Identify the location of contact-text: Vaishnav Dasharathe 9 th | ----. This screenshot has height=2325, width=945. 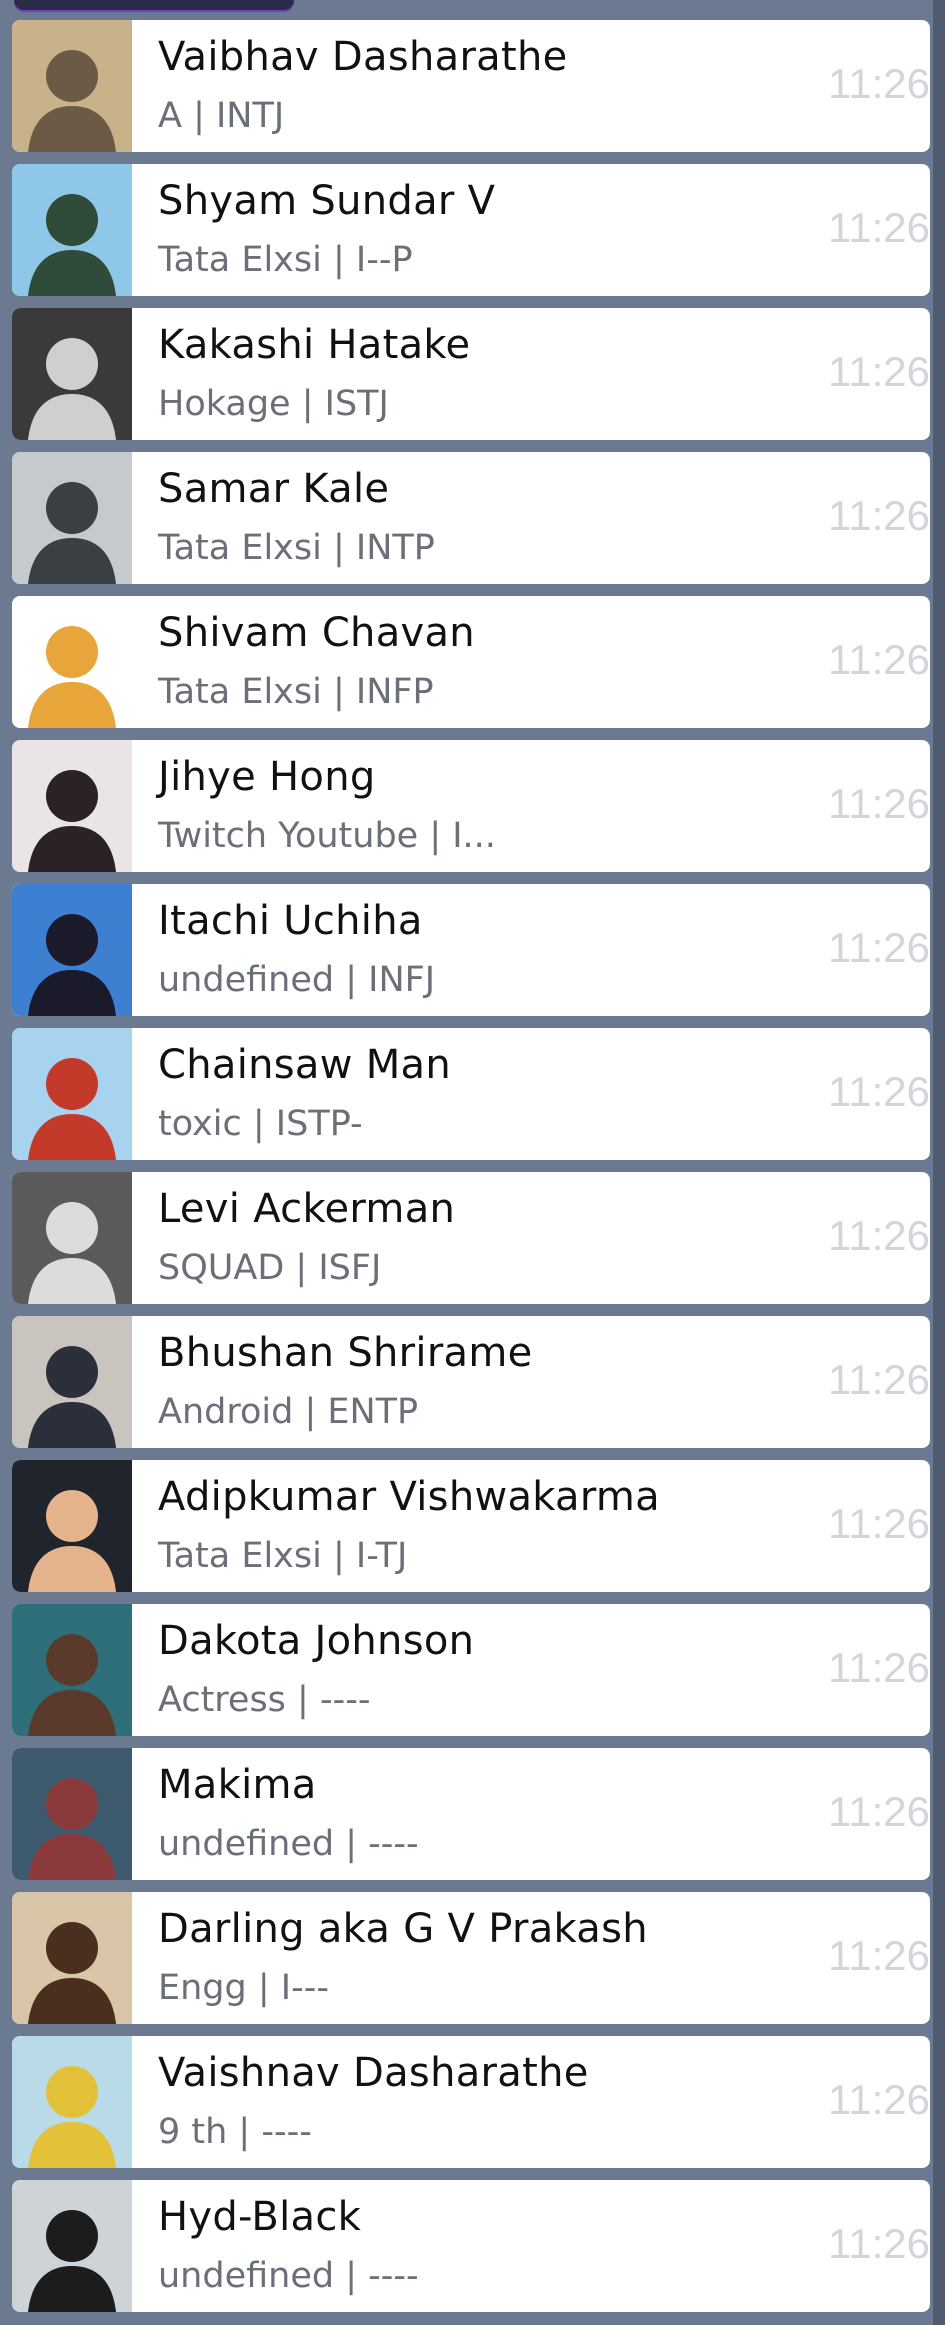
(531, 2102).